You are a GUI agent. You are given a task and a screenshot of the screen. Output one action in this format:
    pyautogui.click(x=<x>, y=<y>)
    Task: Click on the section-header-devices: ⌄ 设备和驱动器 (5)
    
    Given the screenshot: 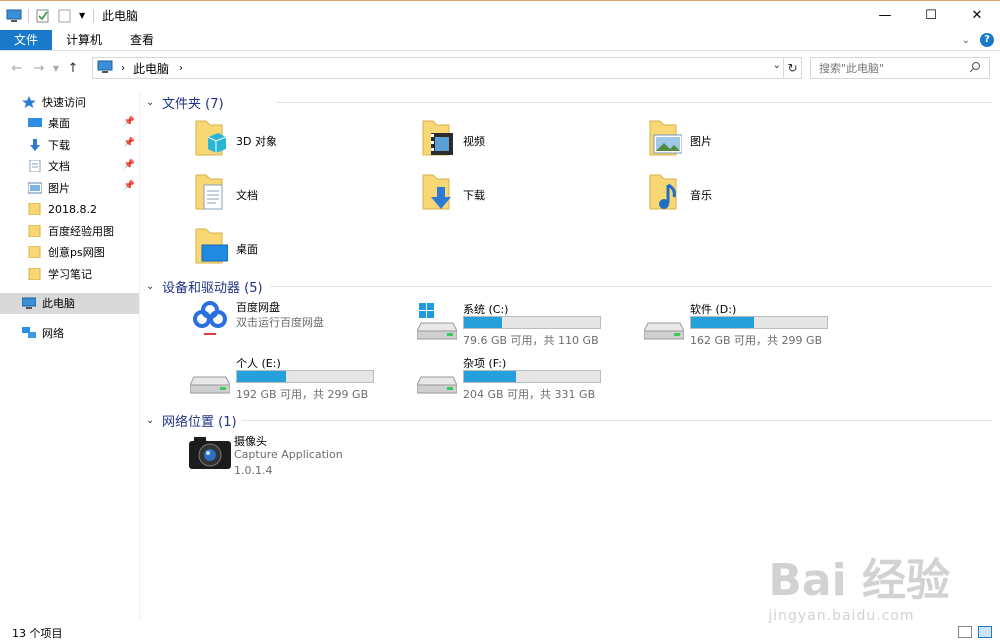 What is the action you would take?
    pyautogui.click(x=571, y=286)
    